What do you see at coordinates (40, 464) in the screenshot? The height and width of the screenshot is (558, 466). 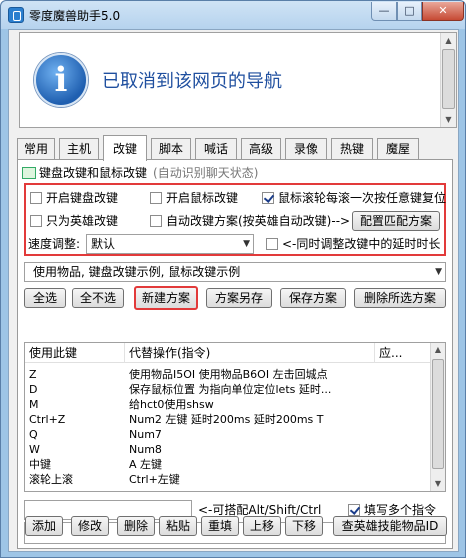 I see `row-key: 中键` at bounding box center [40, 464].